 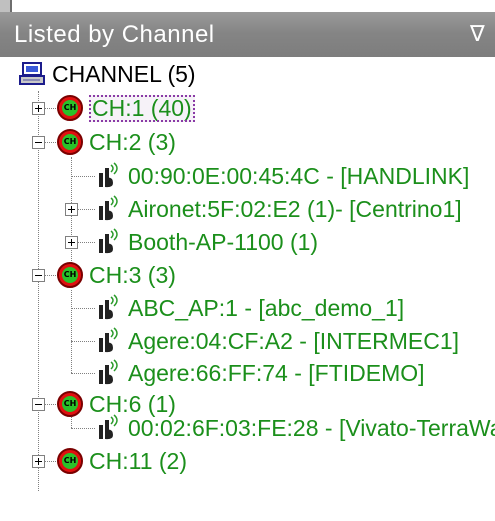 I want to click on ap-row: 00:02:6F:03:FE:28 - [Vivato-TerraWav, so click(x=295, y=428).